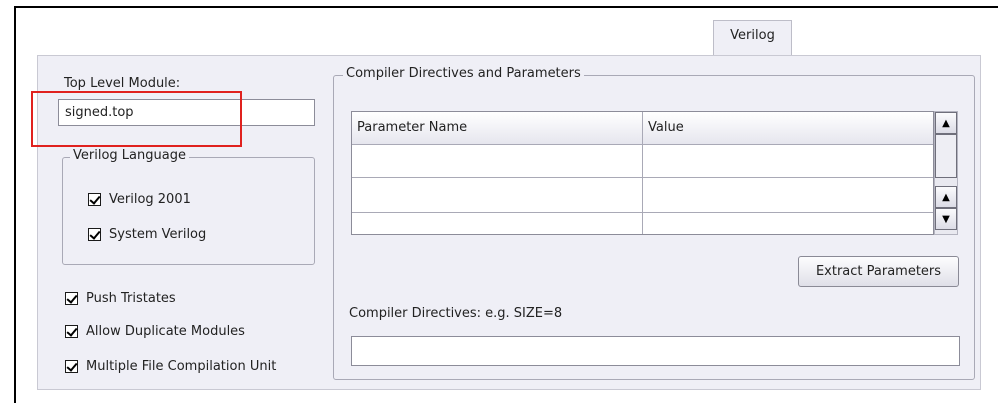  What do you see at coordinates (946, 219) in the screenshot?
I see `scroll-down-icon: ▼` at bounding box center [946, 219].